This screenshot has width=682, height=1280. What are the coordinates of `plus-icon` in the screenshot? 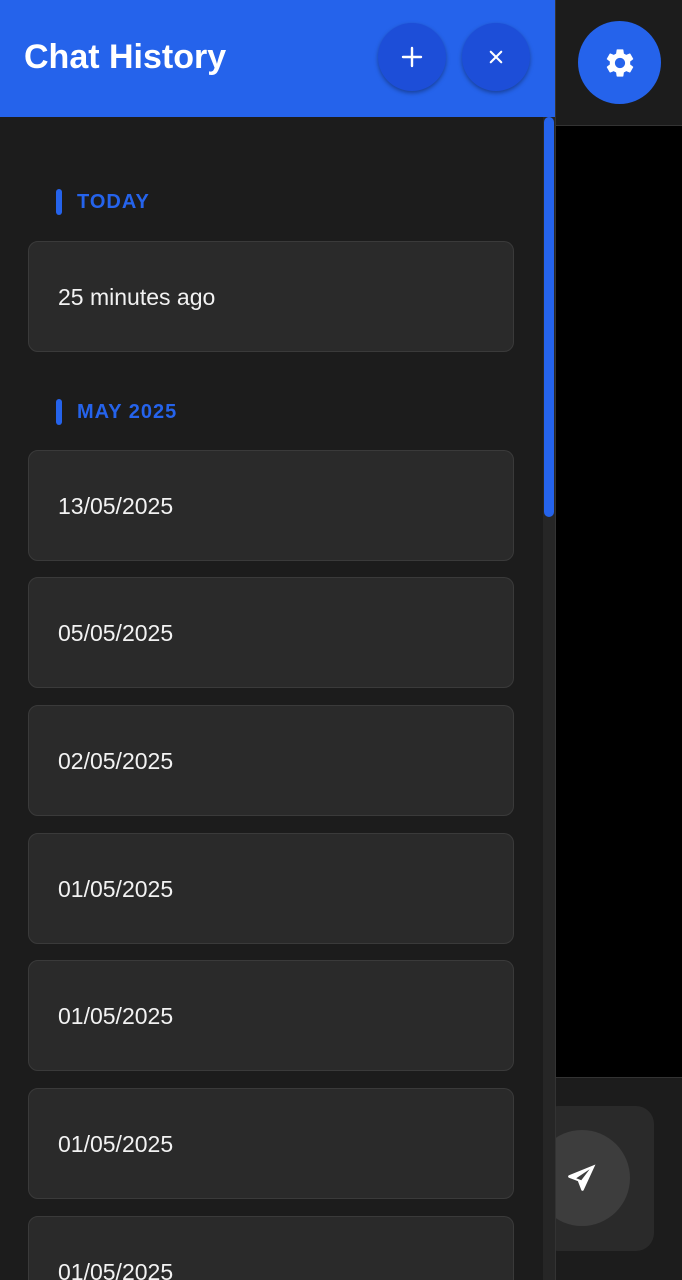 It's located at (412, 57).